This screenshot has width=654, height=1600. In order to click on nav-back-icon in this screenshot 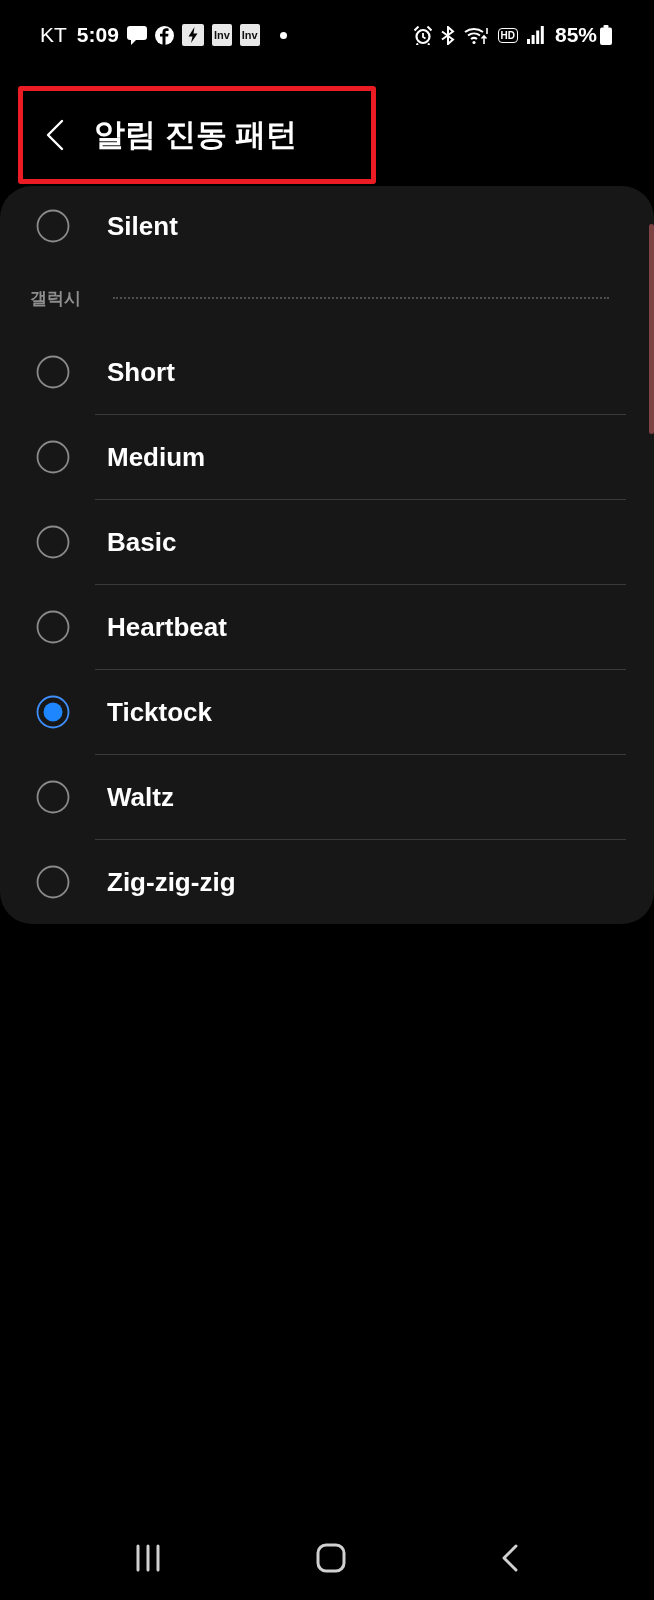, I will do `click(510, 1558)`.